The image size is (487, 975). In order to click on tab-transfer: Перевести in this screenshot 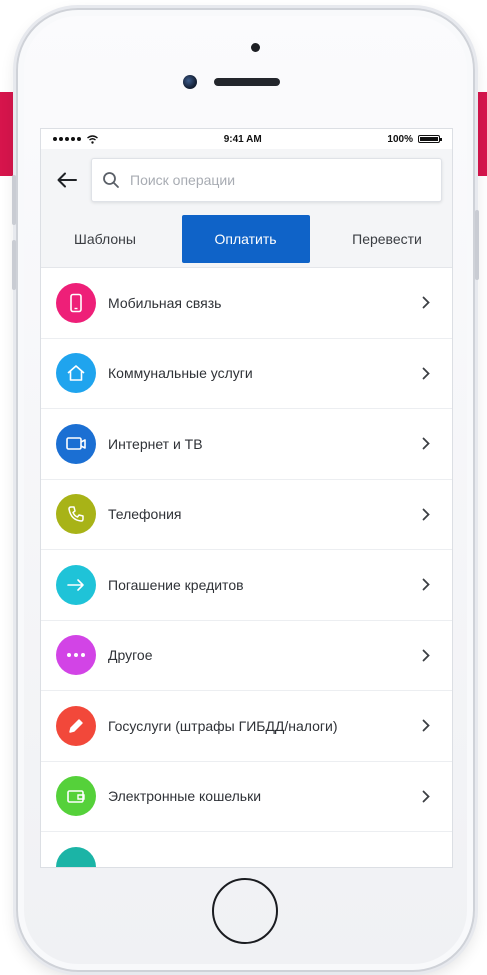, I will do `click(387, 239)`.